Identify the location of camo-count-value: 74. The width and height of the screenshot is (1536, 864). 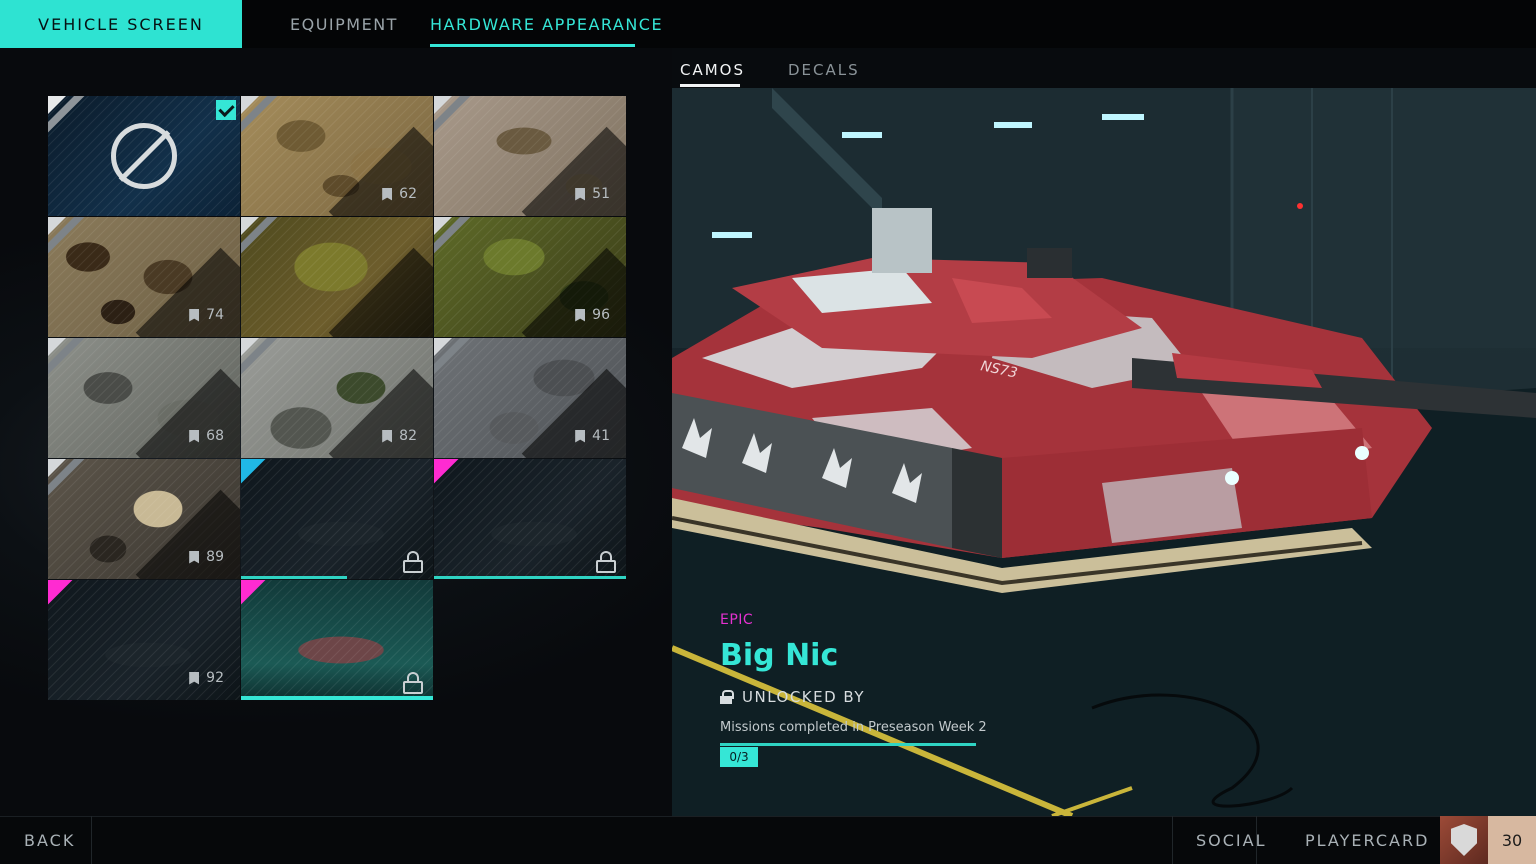
(215, 315).